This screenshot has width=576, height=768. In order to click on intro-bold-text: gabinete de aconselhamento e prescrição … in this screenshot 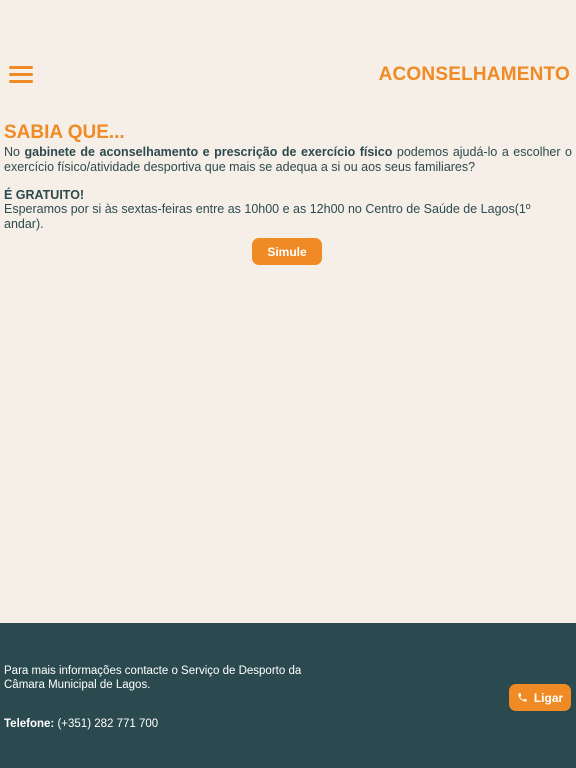, I will do `click(208, 152)`.